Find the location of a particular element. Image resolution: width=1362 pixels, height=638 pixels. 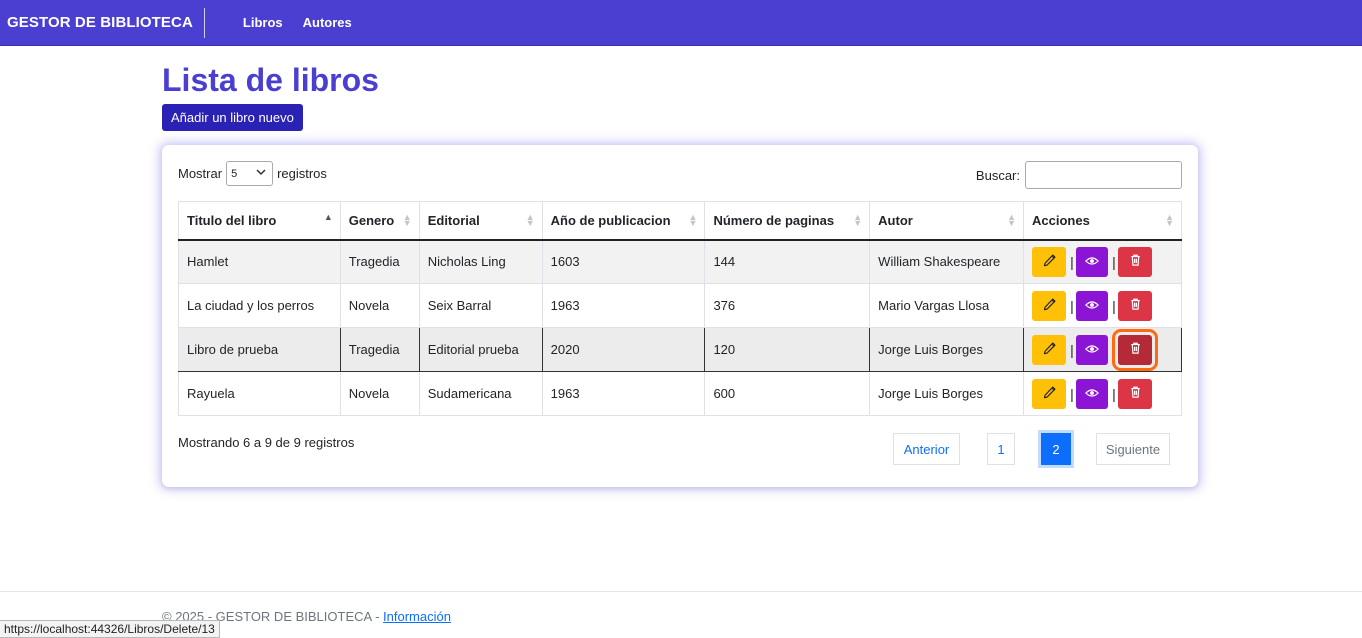

cell-editorial: Sudamericana is located at coordinates (480, 393).